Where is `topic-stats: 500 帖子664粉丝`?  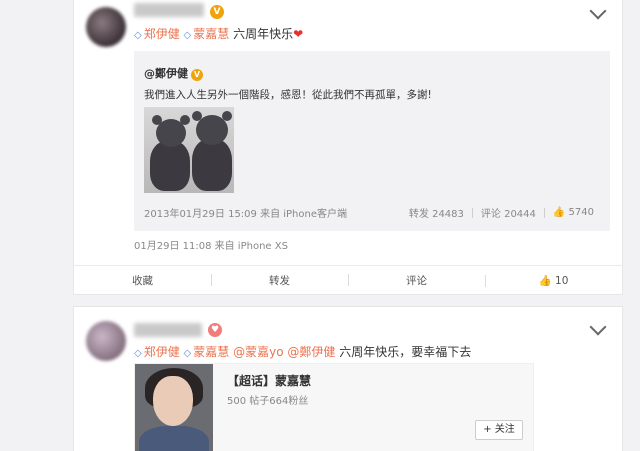 topic-stats: 500 帖子664粉丝 is located at coordinates (268, 401).